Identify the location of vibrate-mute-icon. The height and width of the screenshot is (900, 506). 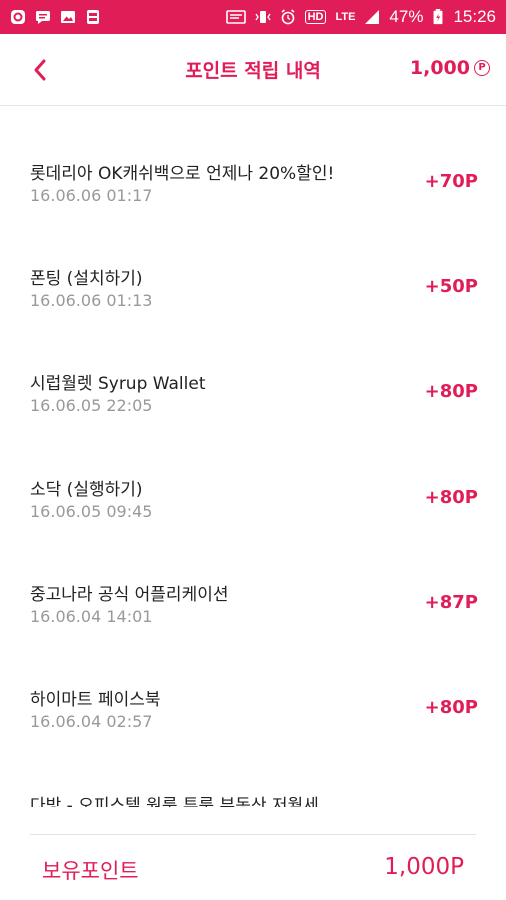
(263, 17).